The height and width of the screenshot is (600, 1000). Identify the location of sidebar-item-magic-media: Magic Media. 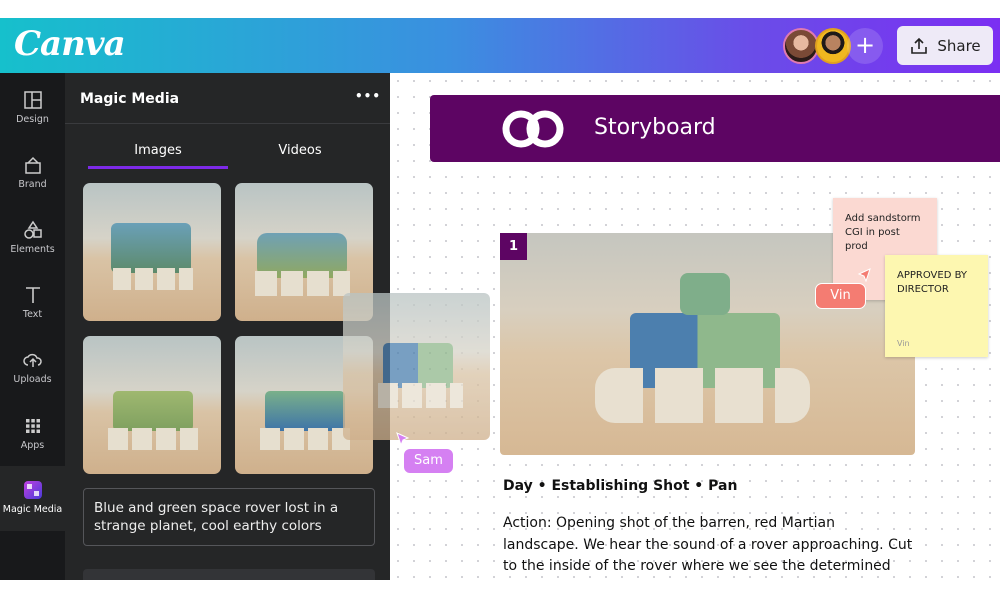
(32, 498).